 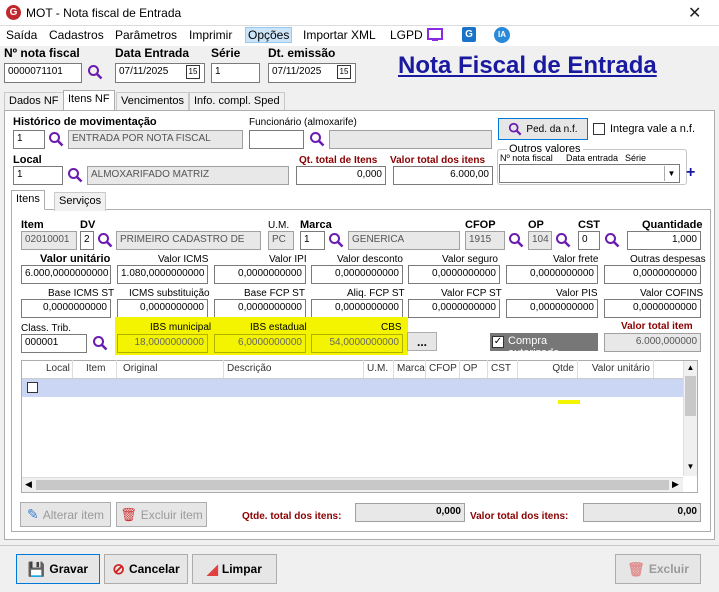 What do you see at coordinates (589, 173) in the screenshot?
I see `outros-valores-select` at bounding box center [589, 173].